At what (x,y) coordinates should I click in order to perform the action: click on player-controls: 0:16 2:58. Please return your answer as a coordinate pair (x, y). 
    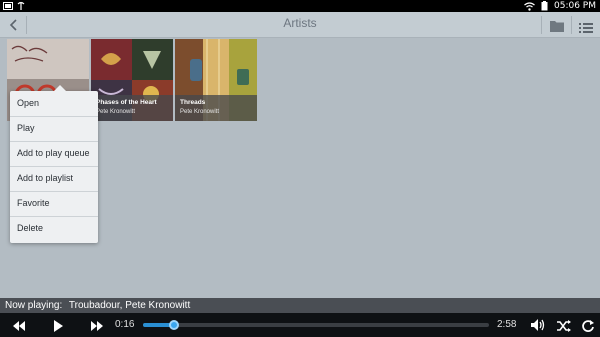
    Looking at the image, I should click on (300, 325).